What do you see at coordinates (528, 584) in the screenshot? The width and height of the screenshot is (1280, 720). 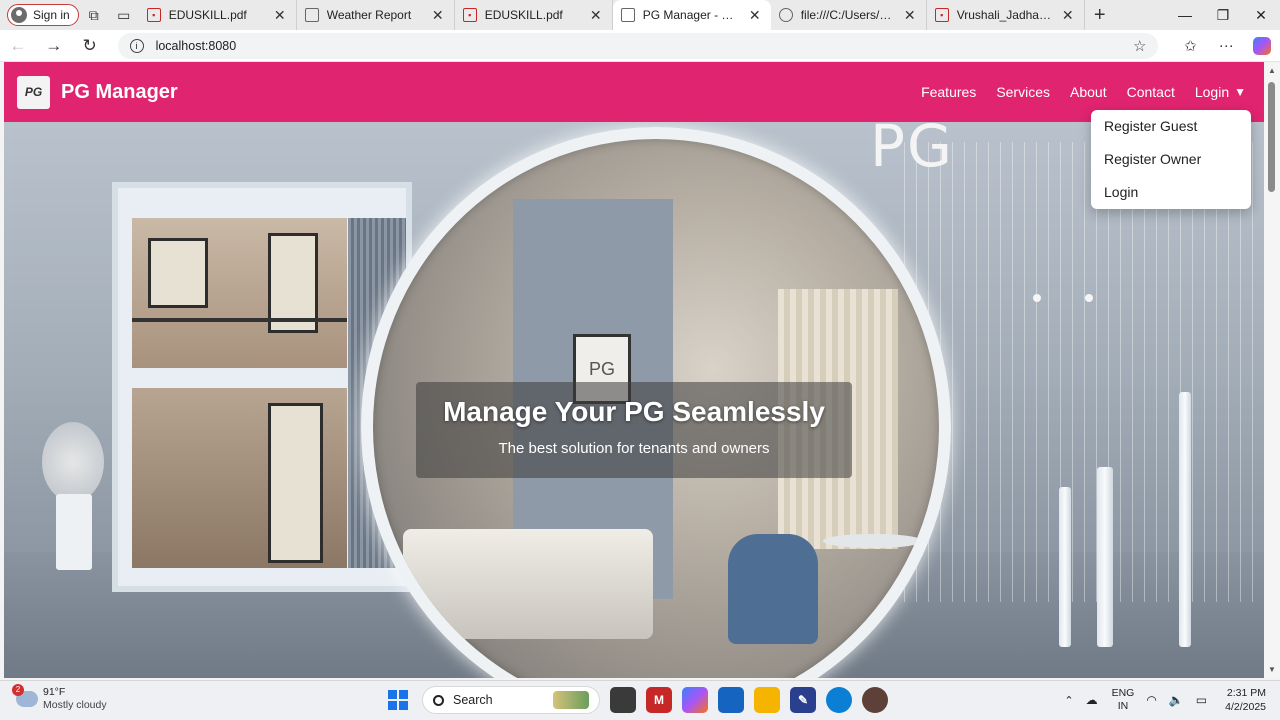 I see `hero-bed` at bounding box center [528, 584].